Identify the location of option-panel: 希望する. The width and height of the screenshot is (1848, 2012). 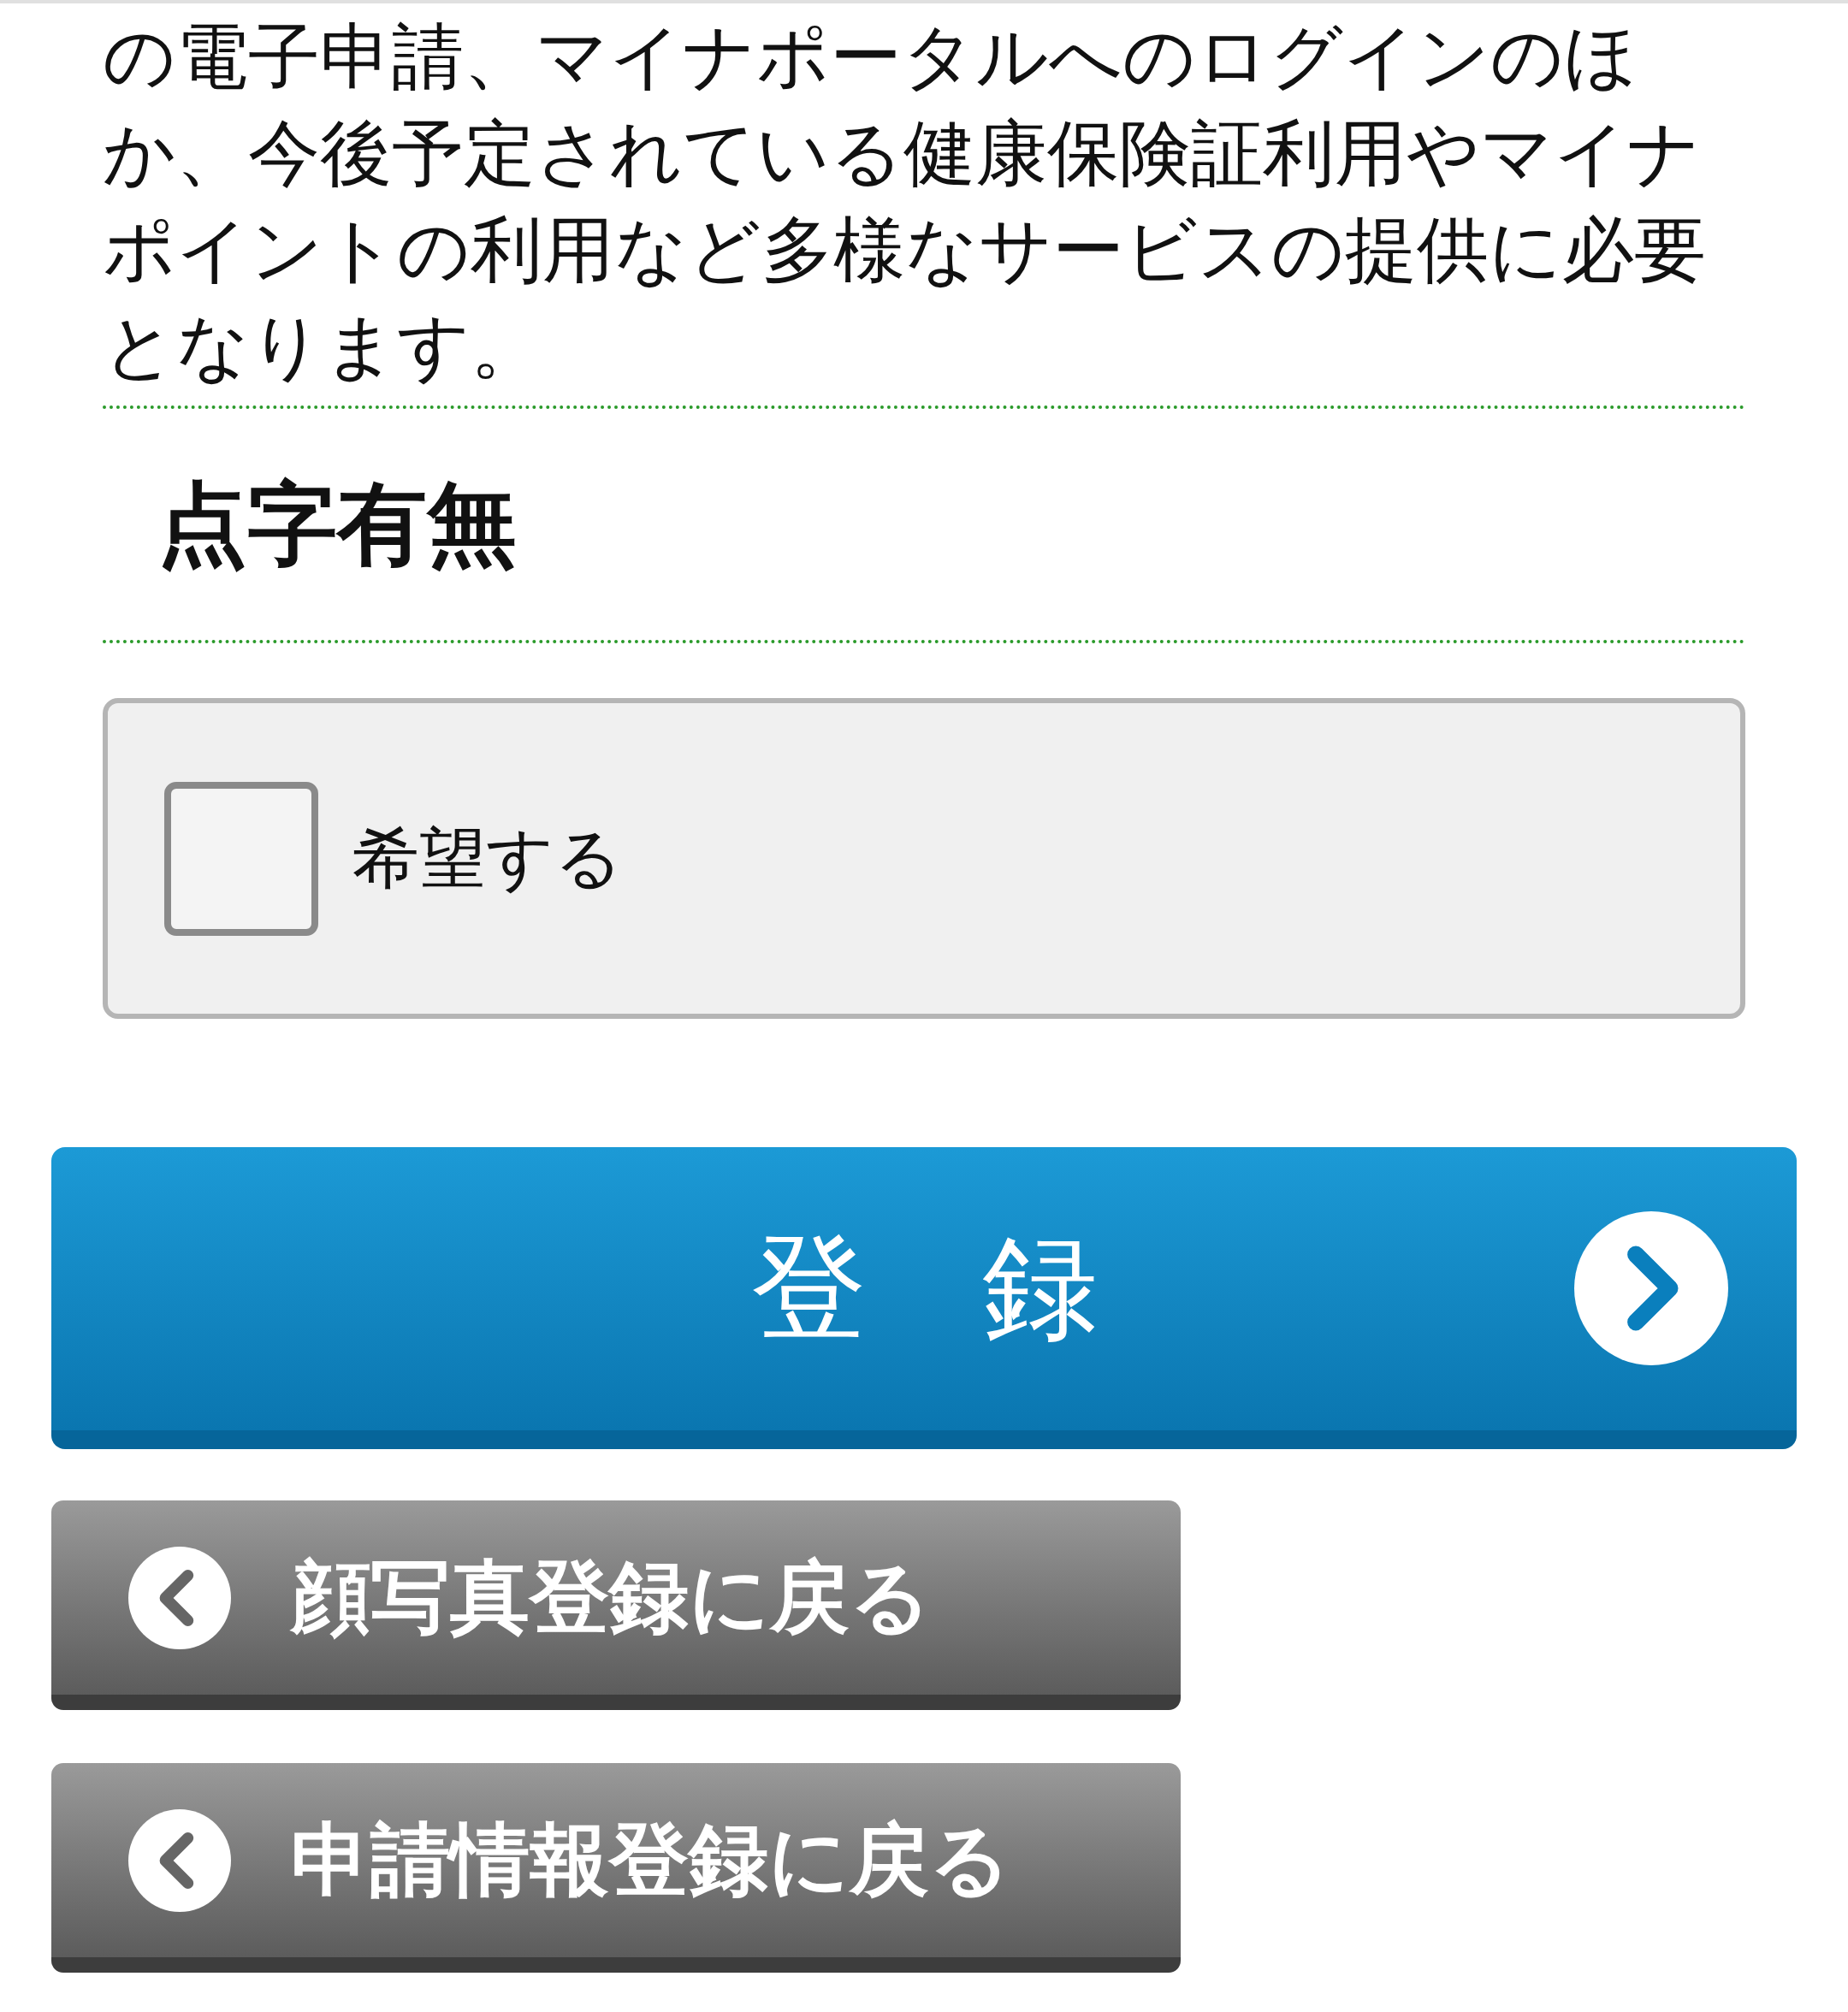
(924, 858).